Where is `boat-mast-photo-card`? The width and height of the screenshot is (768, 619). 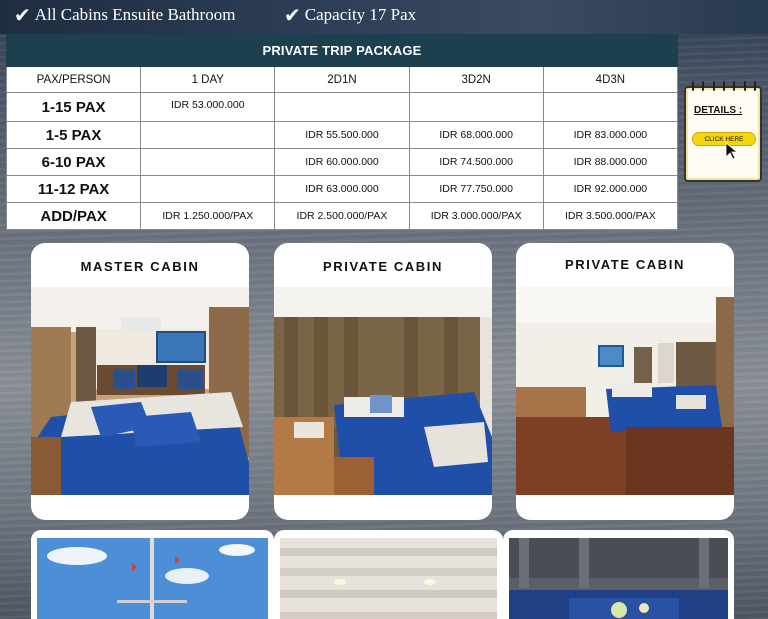 boat-mast-photo-card is located at coordinates (152, 574).